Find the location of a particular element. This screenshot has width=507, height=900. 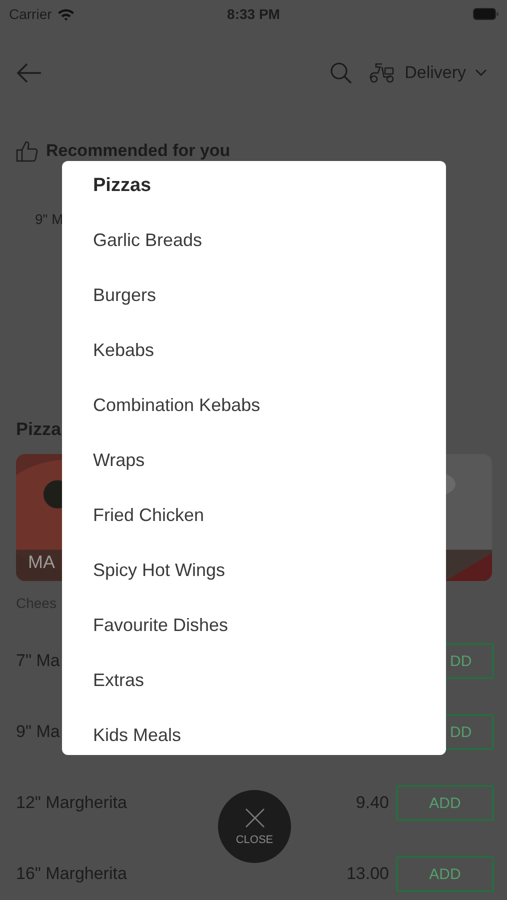

wifi-icon is located at coordinates (65, 14).